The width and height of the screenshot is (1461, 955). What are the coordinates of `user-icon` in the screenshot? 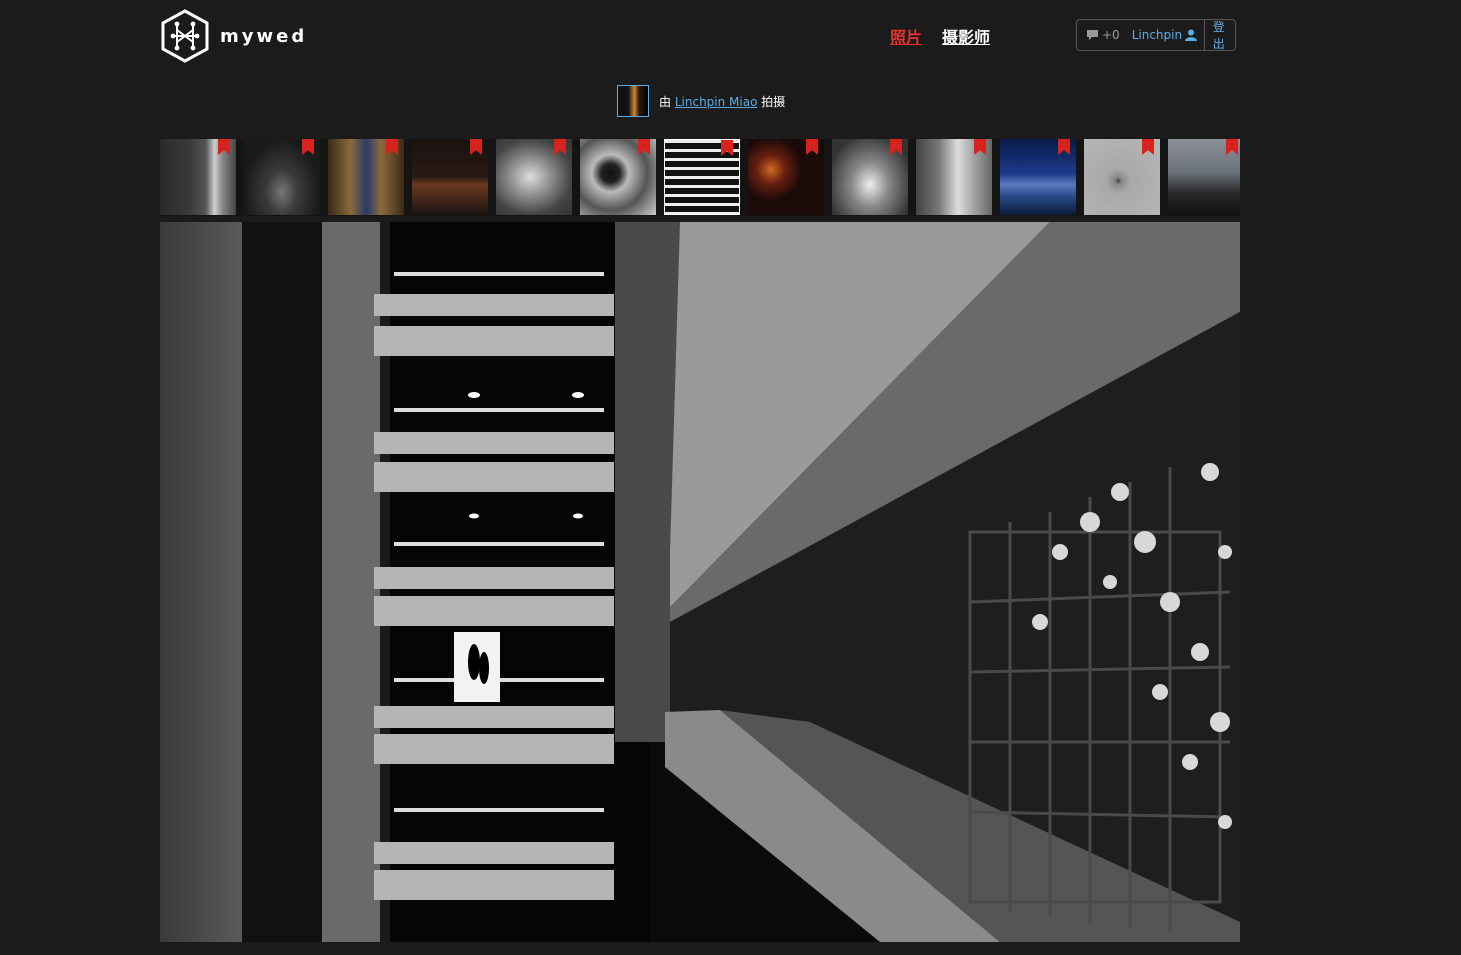 It's located at (1191, 35).